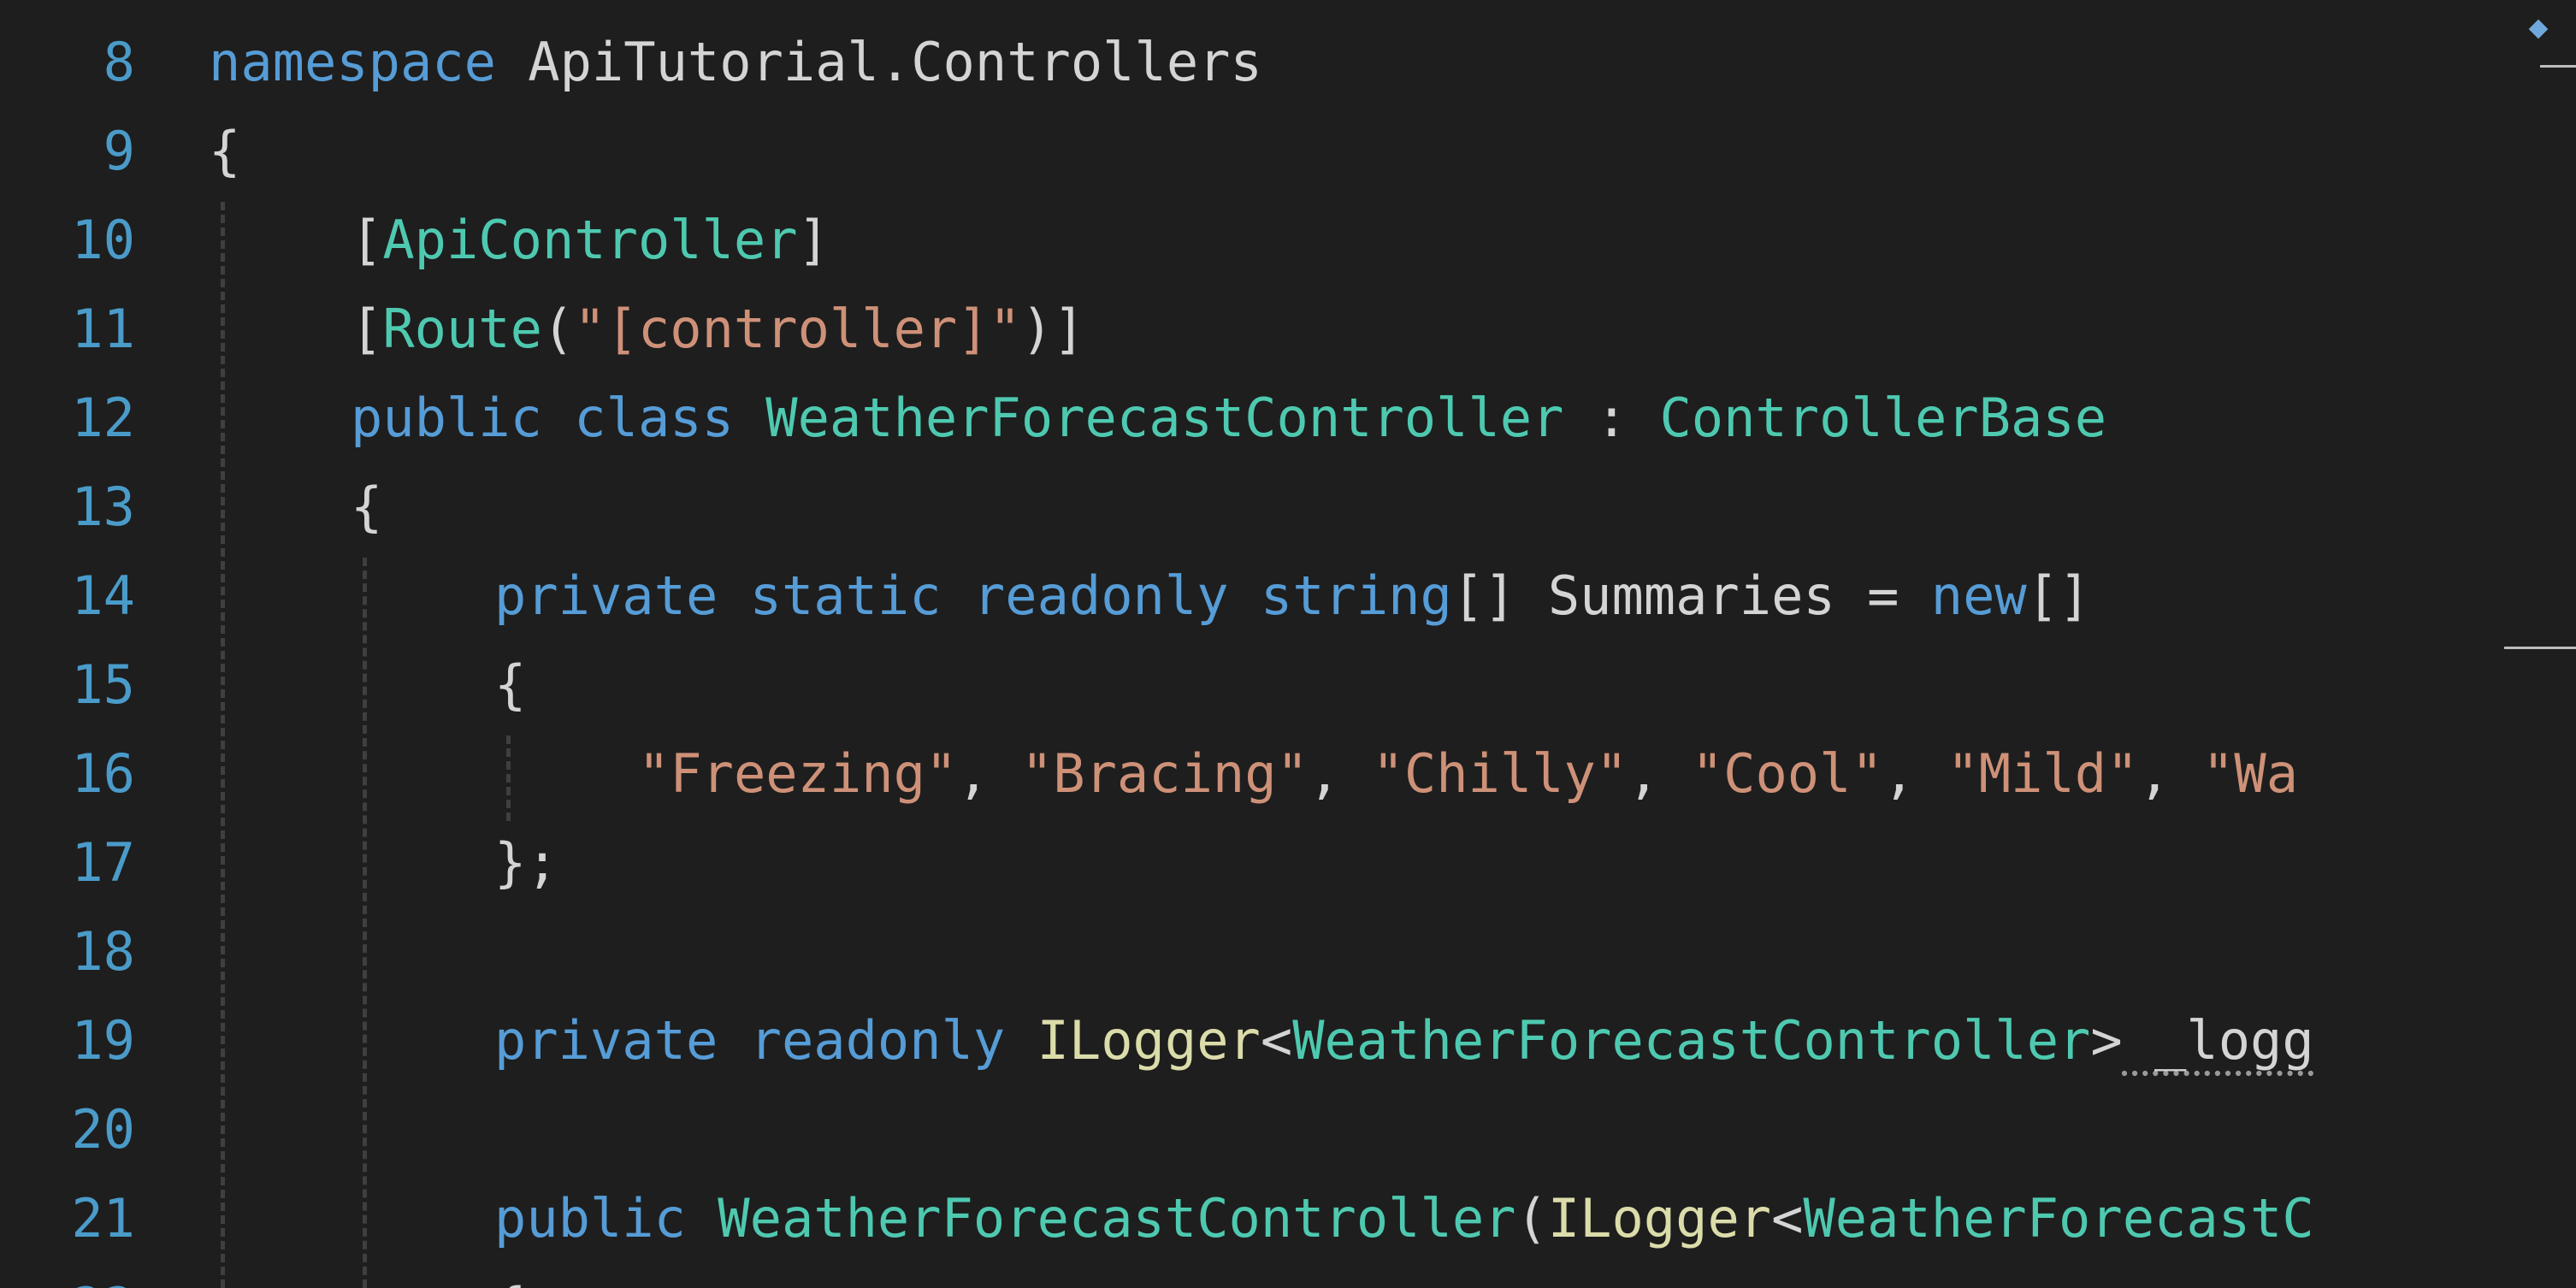 This screenshot has width=2576, height=1288. I want to click on class-name: WeatherForecastC, so click(2058, 1218).